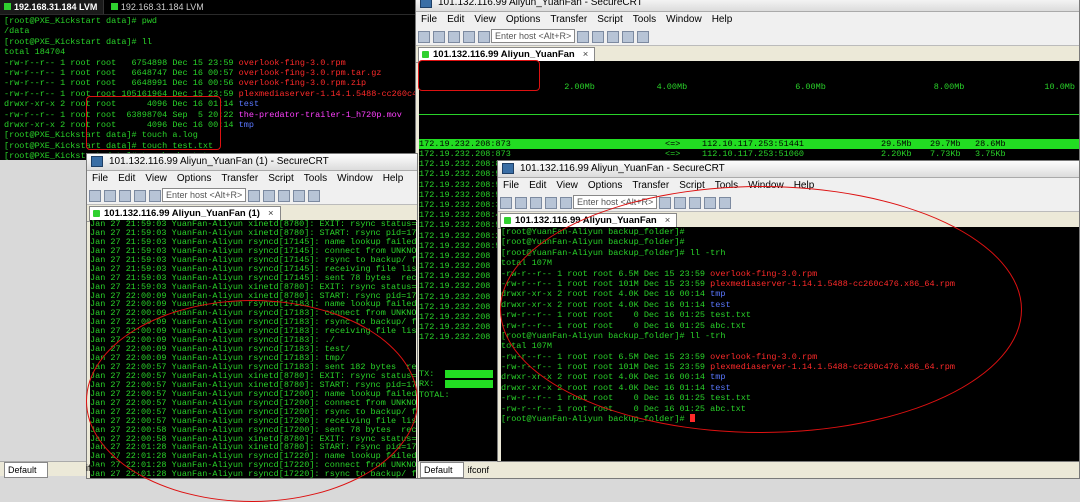  I want to click on file-name: overlook-fing-3.0.rpm, so click(292, 62).